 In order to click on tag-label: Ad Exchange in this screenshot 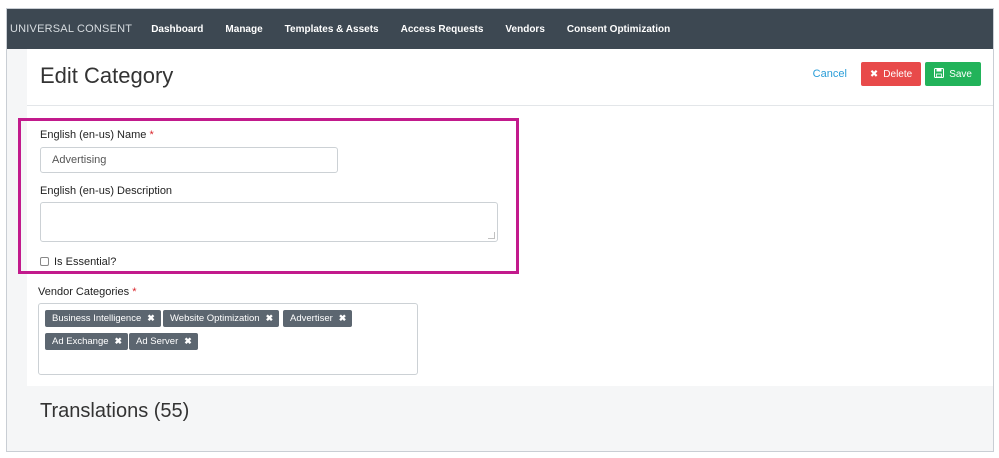, I will do `click(80, 341)`.